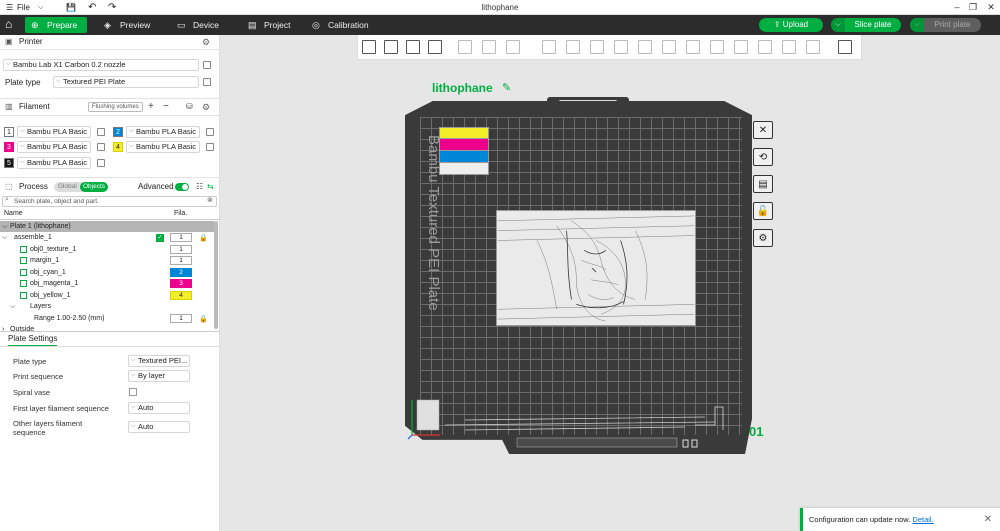  What do you see at coordinates (166, 107) in the screenshot?
I see `remove-icon: −` at bounding box center [166, 107].